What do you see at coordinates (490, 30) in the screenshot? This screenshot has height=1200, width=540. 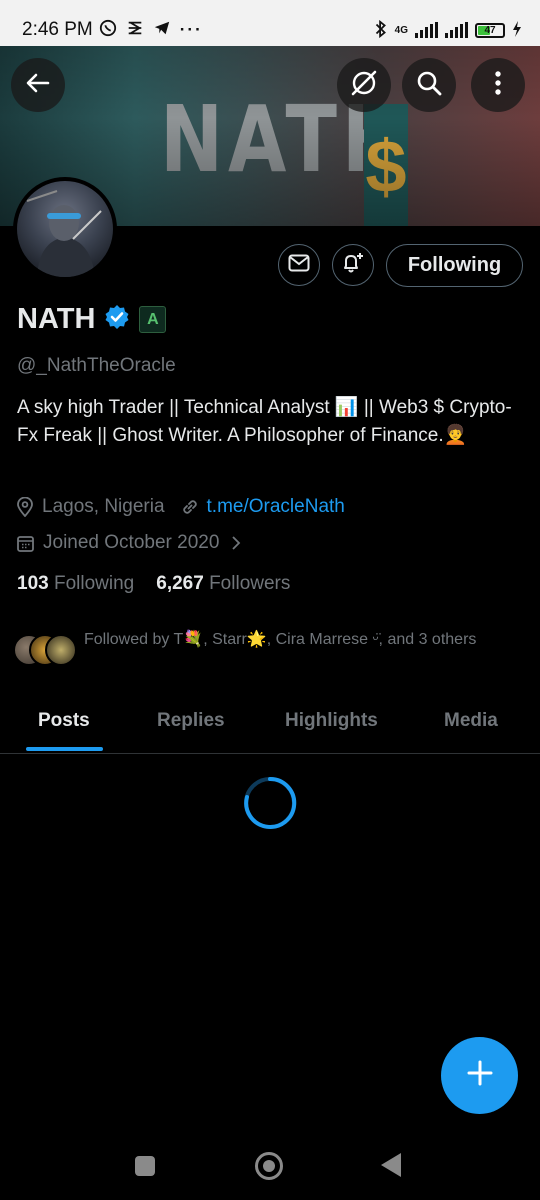 I see `battery-icon: 47` at bounding box center [490, 30].